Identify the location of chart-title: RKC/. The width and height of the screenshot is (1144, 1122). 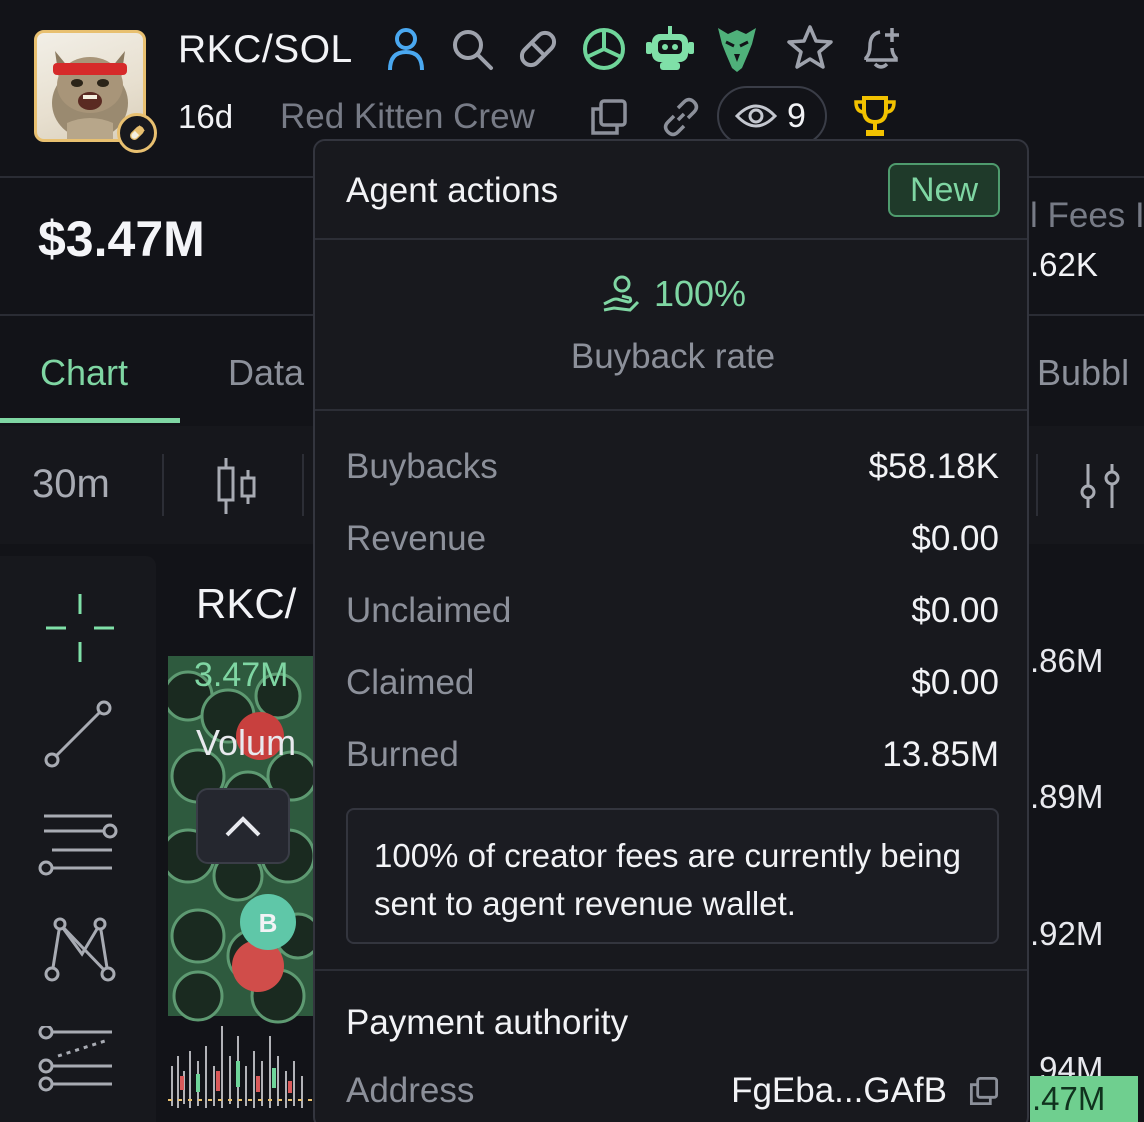
(246, 603).